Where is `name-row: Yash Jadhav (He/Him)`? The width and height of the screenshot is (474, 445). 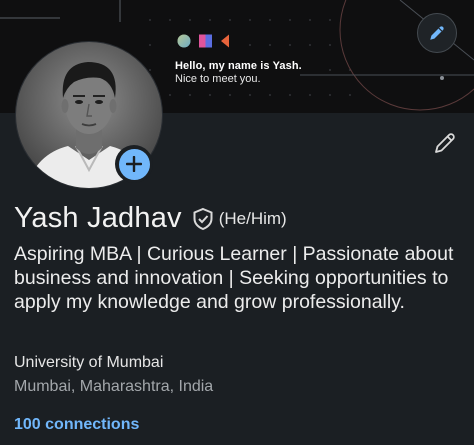 name-row: Yash Jadhav (He/Him) is located at coordinates (150, 218).